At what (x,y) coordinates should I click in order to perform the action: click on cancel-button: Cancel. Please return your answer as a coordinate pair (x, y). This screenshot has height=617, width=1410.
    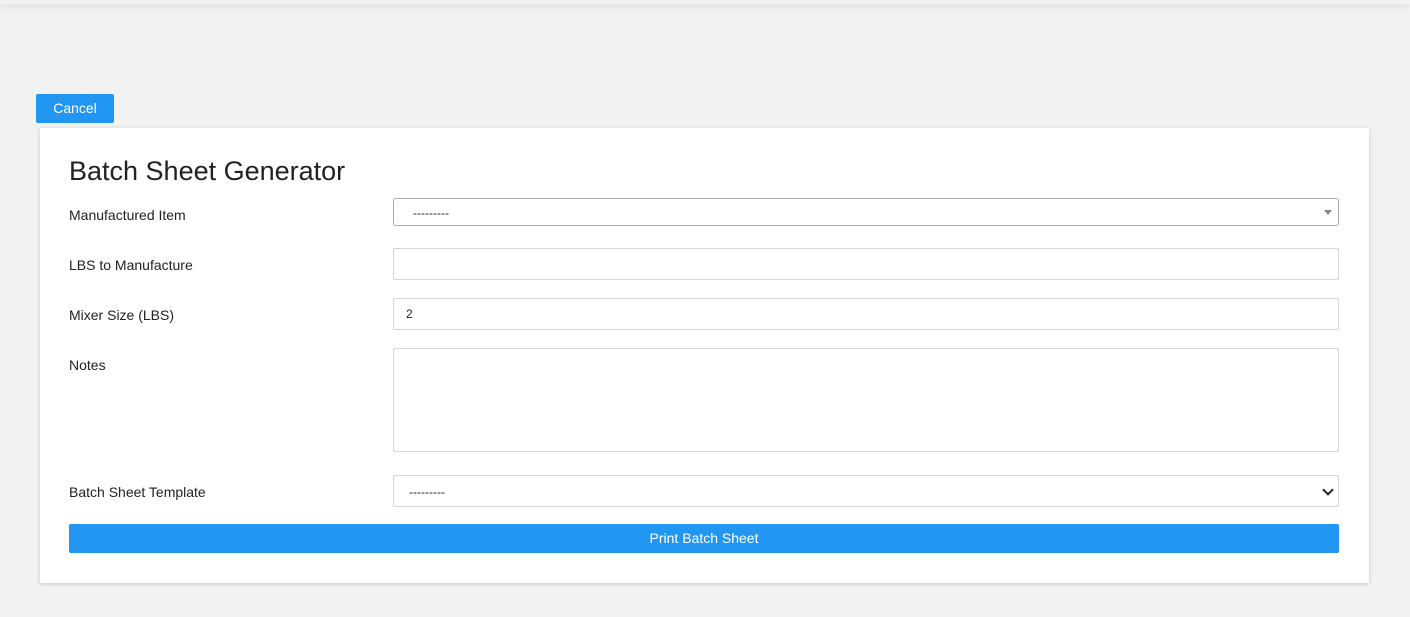
    Looking at the image, I should click on (75, 108).